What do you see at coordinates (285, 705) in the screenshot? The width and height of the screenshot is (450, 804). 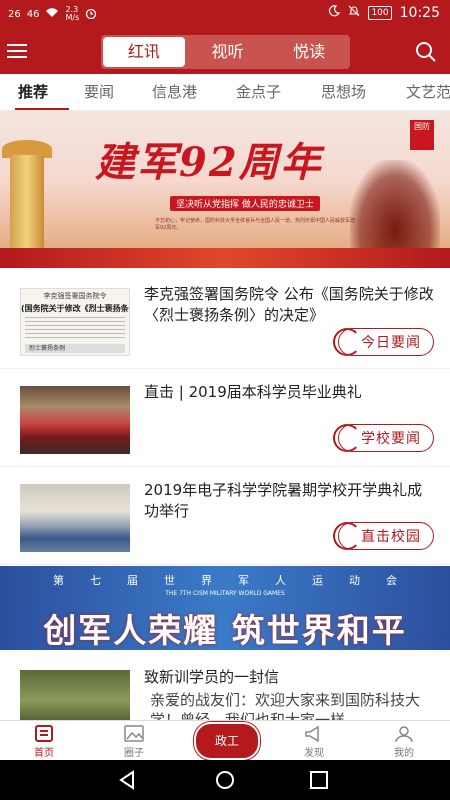 I see `news-excerpt: 亲爱的战友们：欢迎大家来到国防科技大学！曾经，我们也和大家一样` at bounding box center [285, 705].